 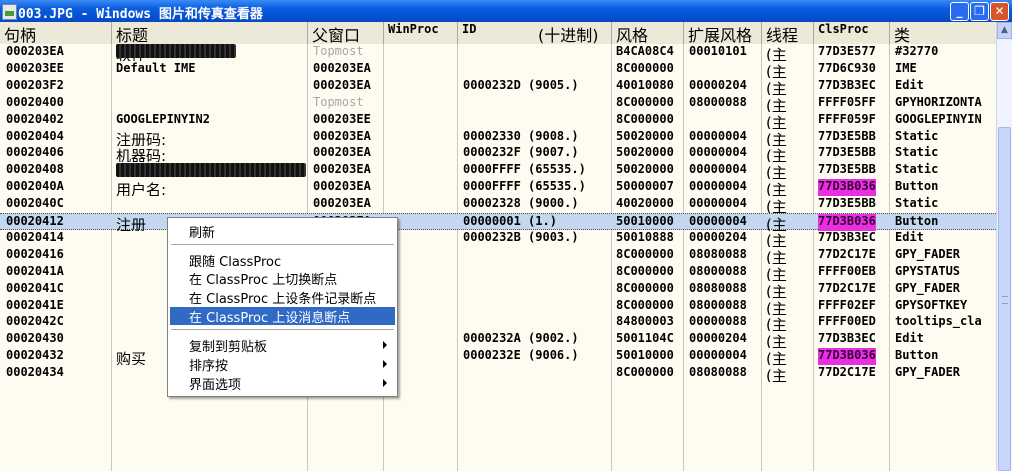 I want to click on column-style: 风格, so click(x=648, y=33).